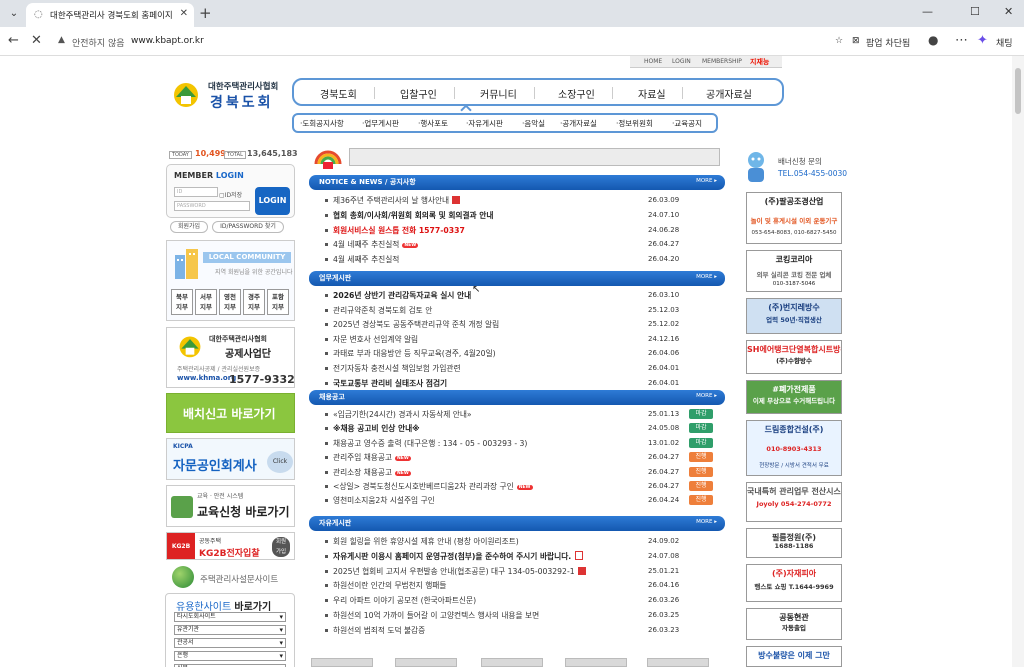  Describe the element at coordinates (230, 413) in the screenshot. I see `deployment-report-banner: 배치신고 바로가기` at that location.